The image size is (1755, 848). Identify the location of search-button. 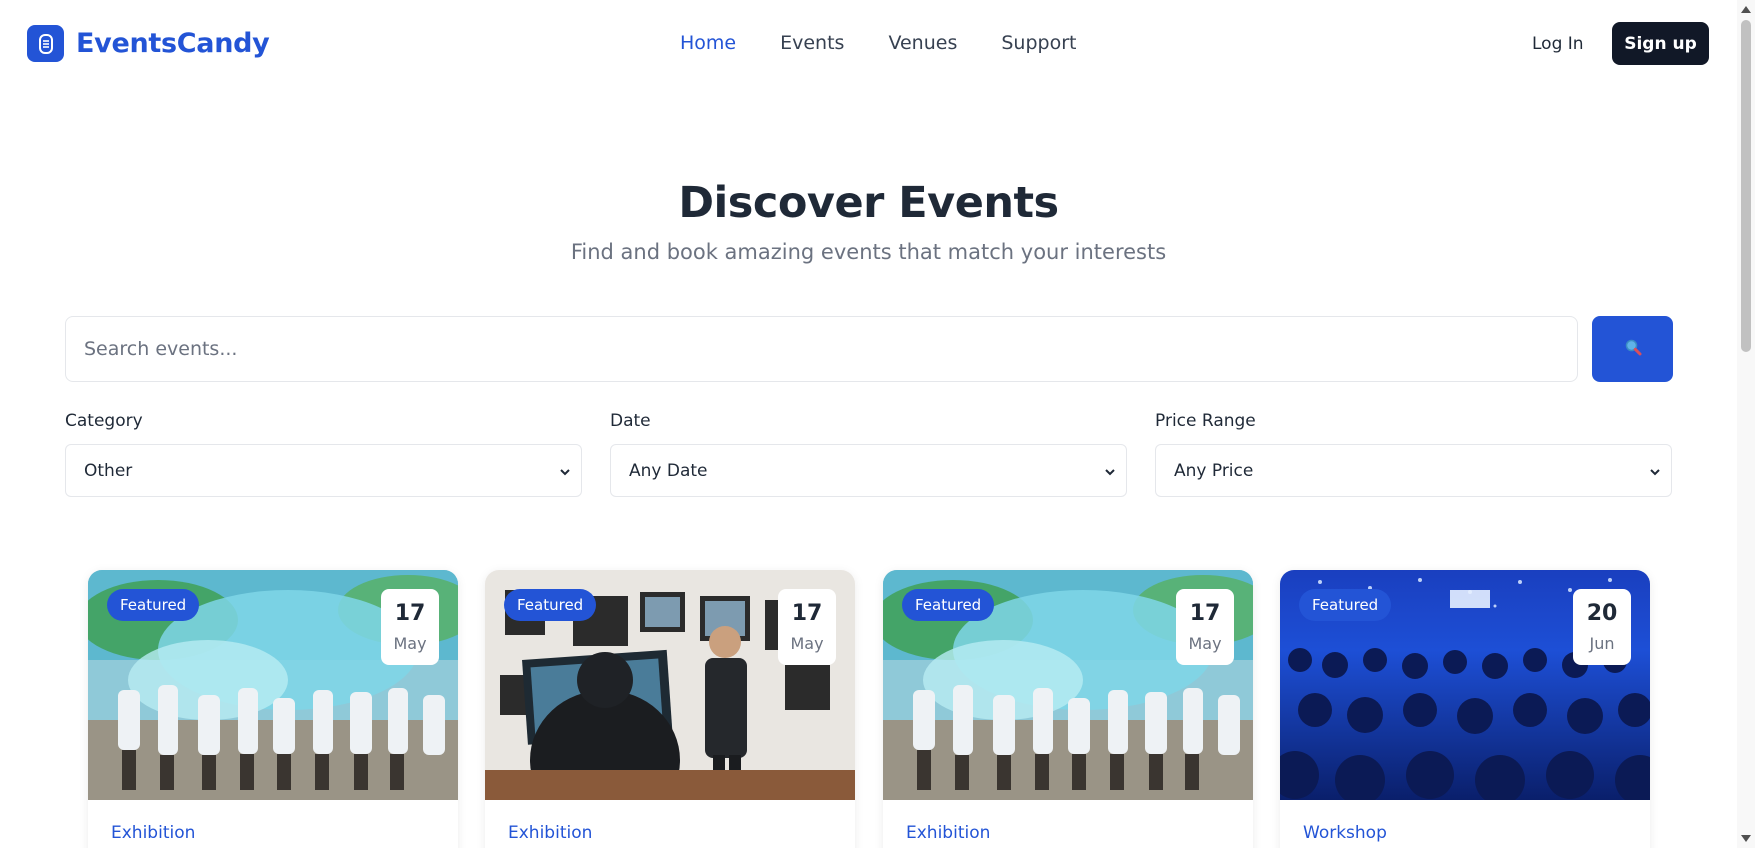
(1632, 349).